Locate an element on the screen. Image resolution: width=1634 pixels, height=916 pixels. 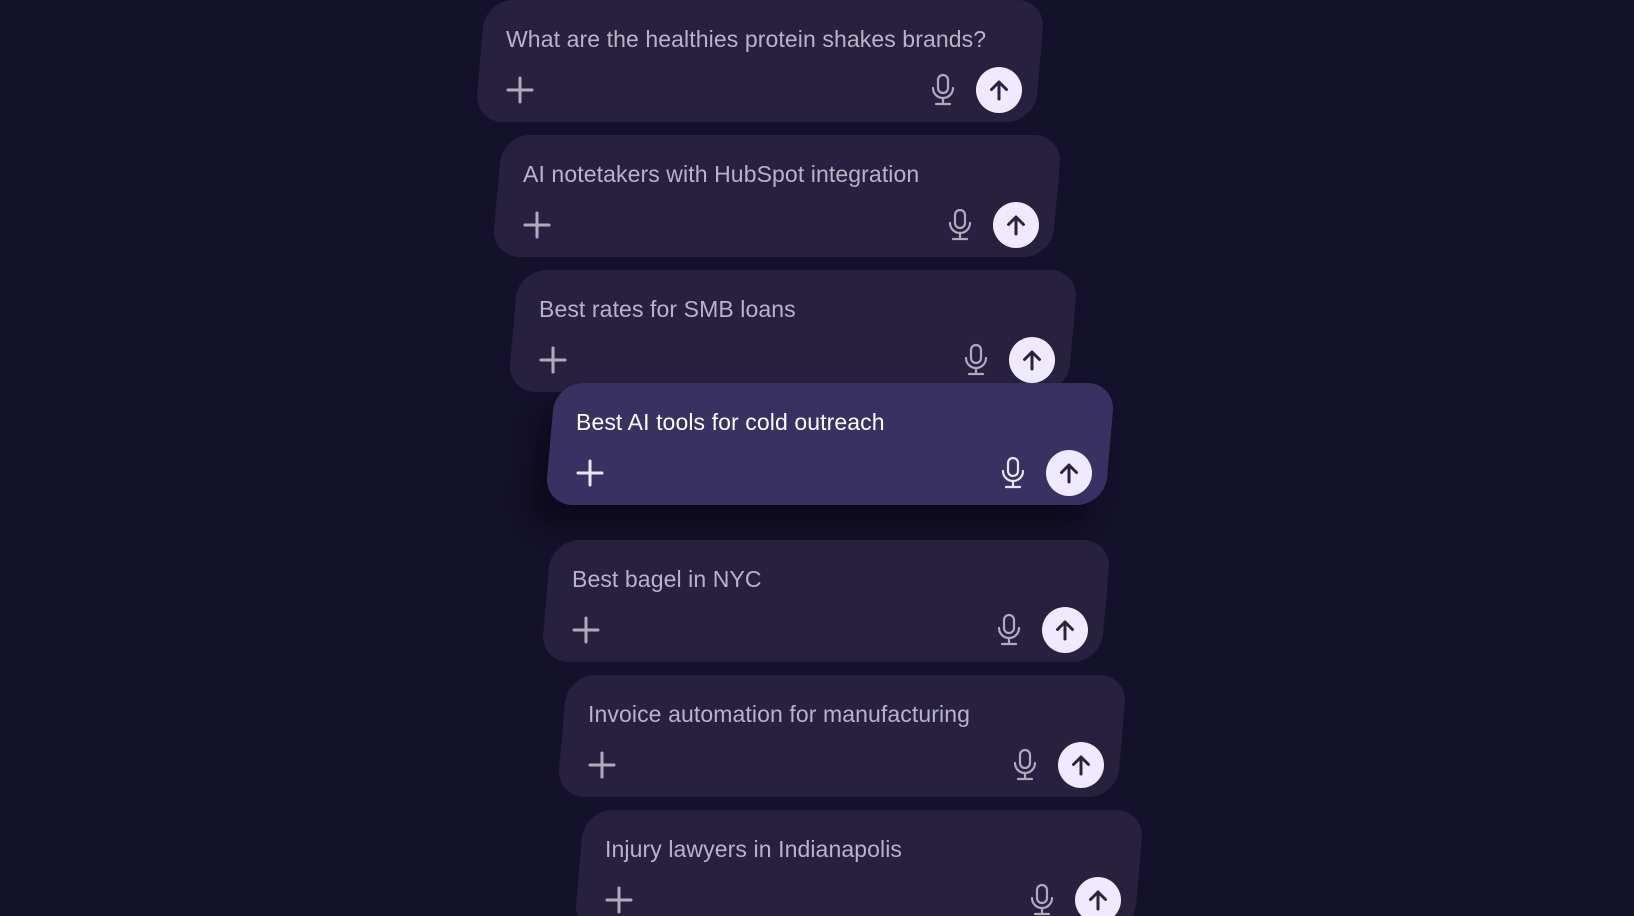
prompt-text: Best rates for SMB loans is located at coordinates (667, 309).